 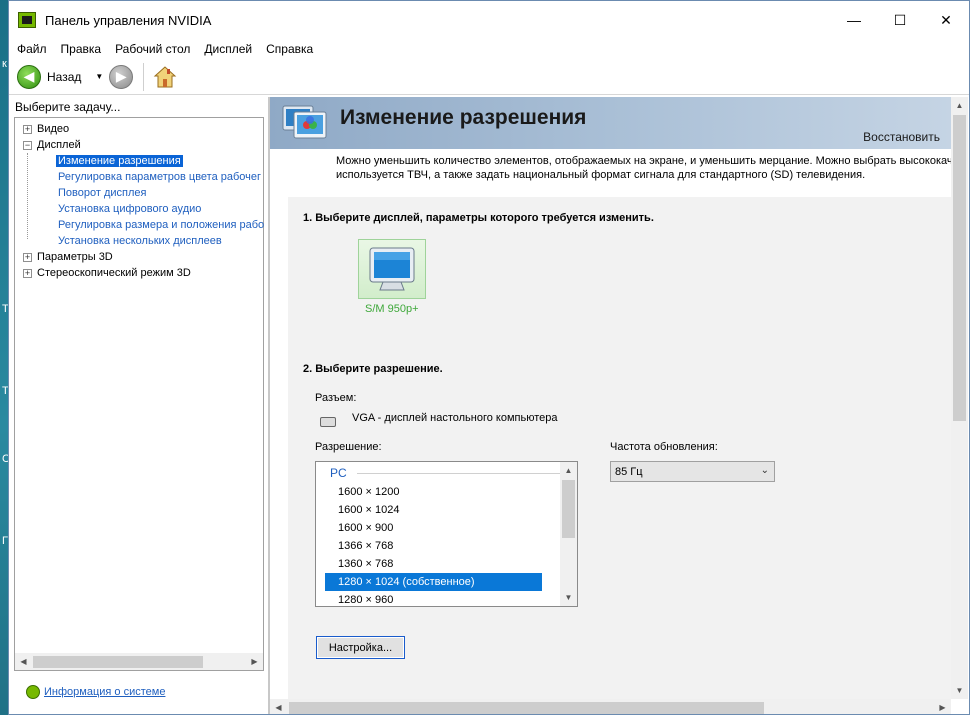 What do you see at coordinates (99, 76) in the screenshot?
I see `back-history-dropdown: ▼` at bounding box center [99, 76].